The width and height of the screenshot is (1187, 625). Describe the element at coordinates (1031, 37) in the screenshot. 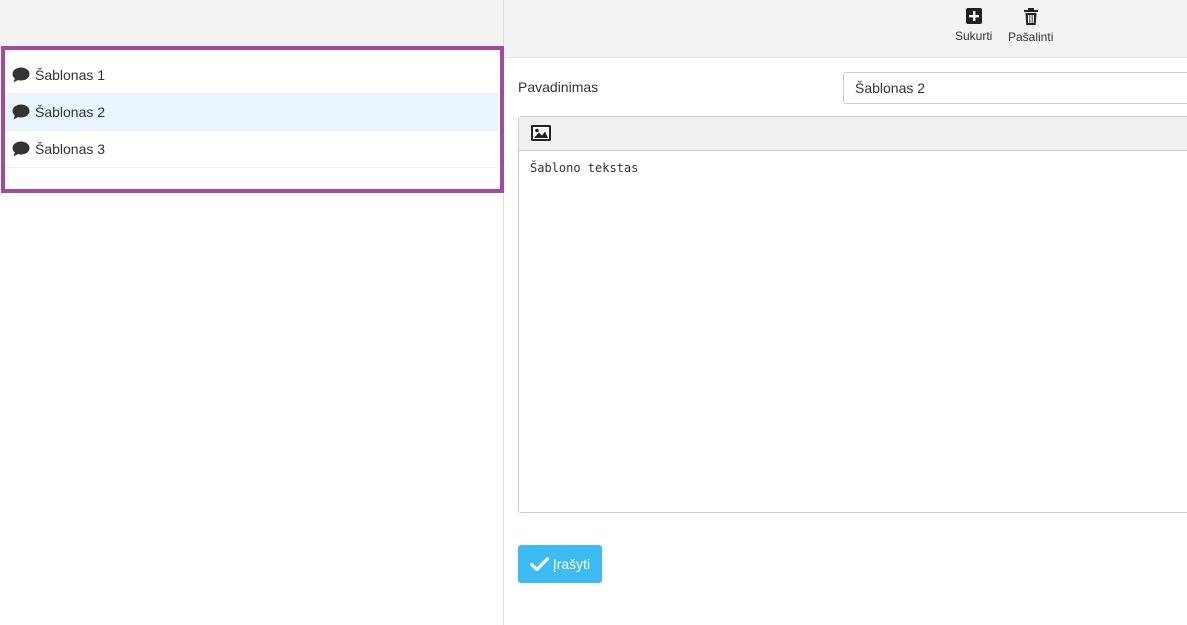

I see `delete-button-label: Pašalinti` at that location.